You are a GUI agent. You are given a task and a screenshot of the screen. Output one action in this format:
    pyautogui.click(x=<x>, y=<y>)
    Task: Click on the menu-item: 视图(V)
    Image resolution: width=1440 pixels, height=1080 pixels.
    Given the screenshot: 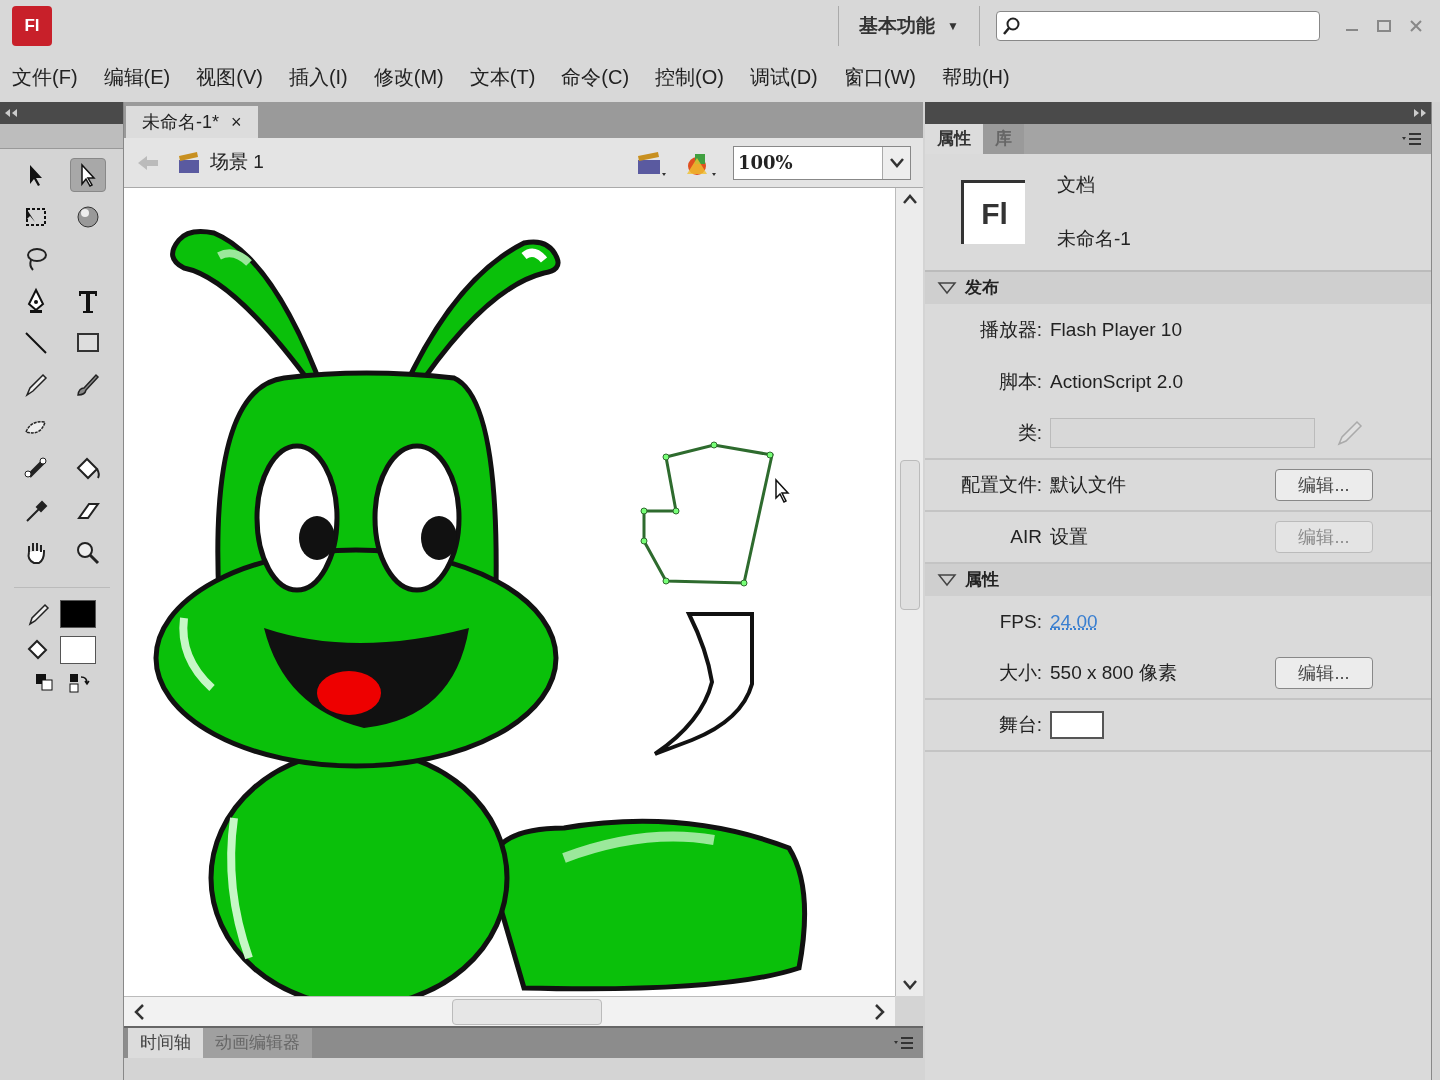 What is the action you would take?
    pyautogui.click(x=229, y=77)
    